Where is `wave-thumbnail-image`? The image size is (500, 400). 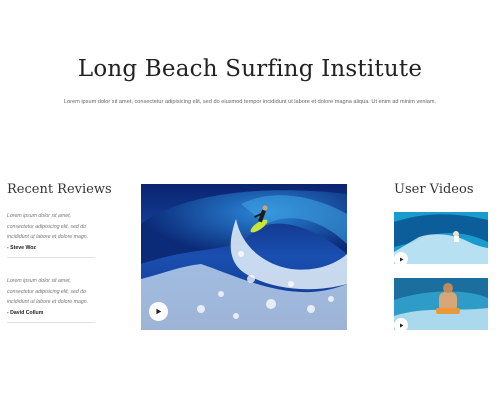 wave-thumbnail-image is located at coordinates (441, 238).